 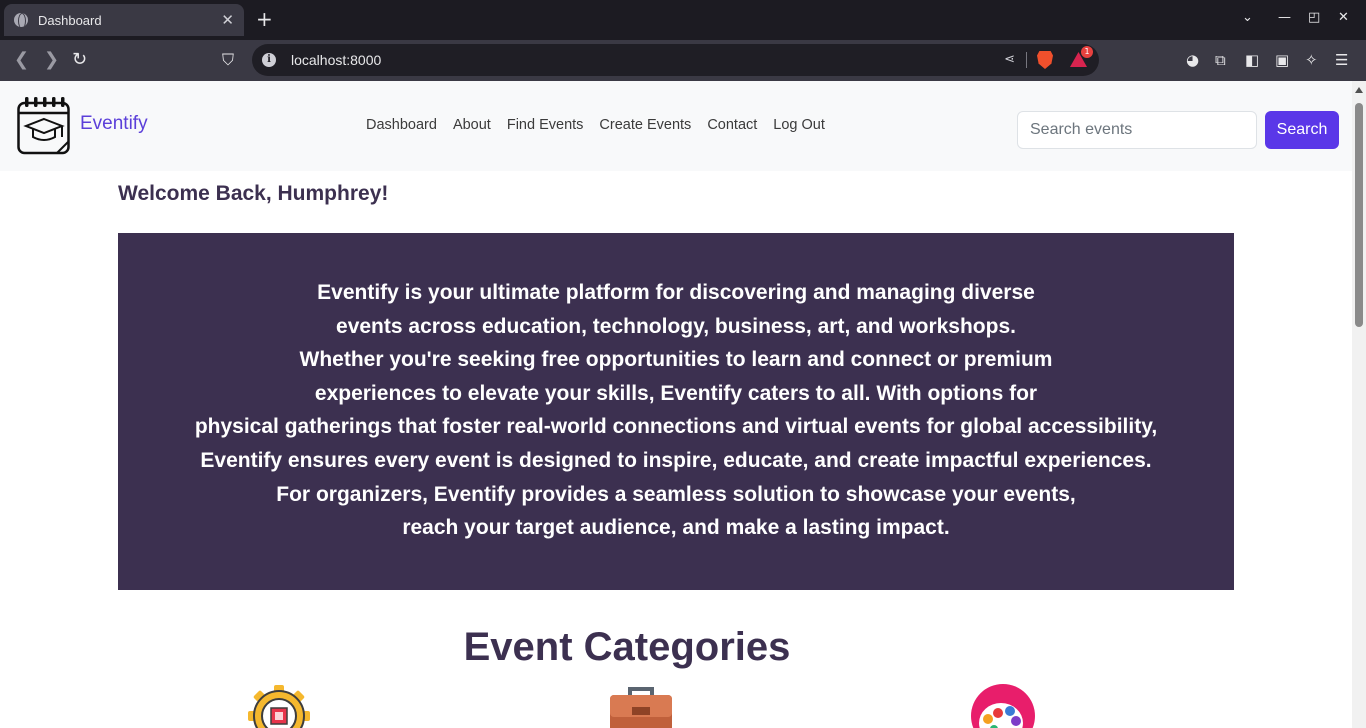 What do you see at coordinates (336, 60) in the screenshot?
I see `url-text: localhost:8000` at bounding box center [336, 60].